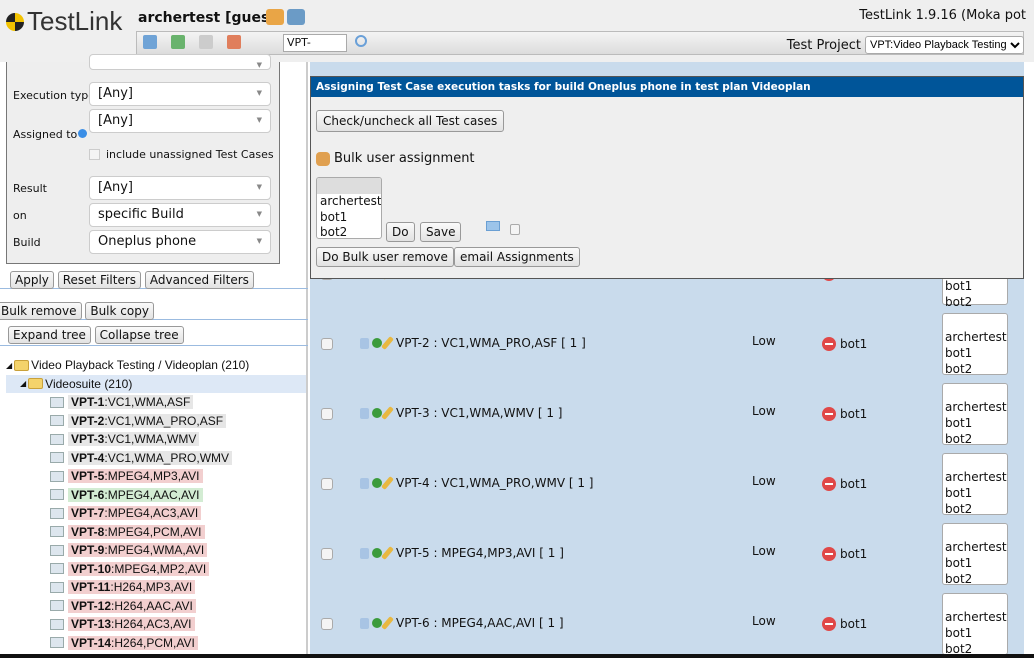 The width and height of the screenshot is (1034, 666). What do you see at coordinates (178, 421) in the screenshot?
I see `tree-test-case: VPT-2:VC1,WMA_PRO,ASF` at bounding box center [178, 421].